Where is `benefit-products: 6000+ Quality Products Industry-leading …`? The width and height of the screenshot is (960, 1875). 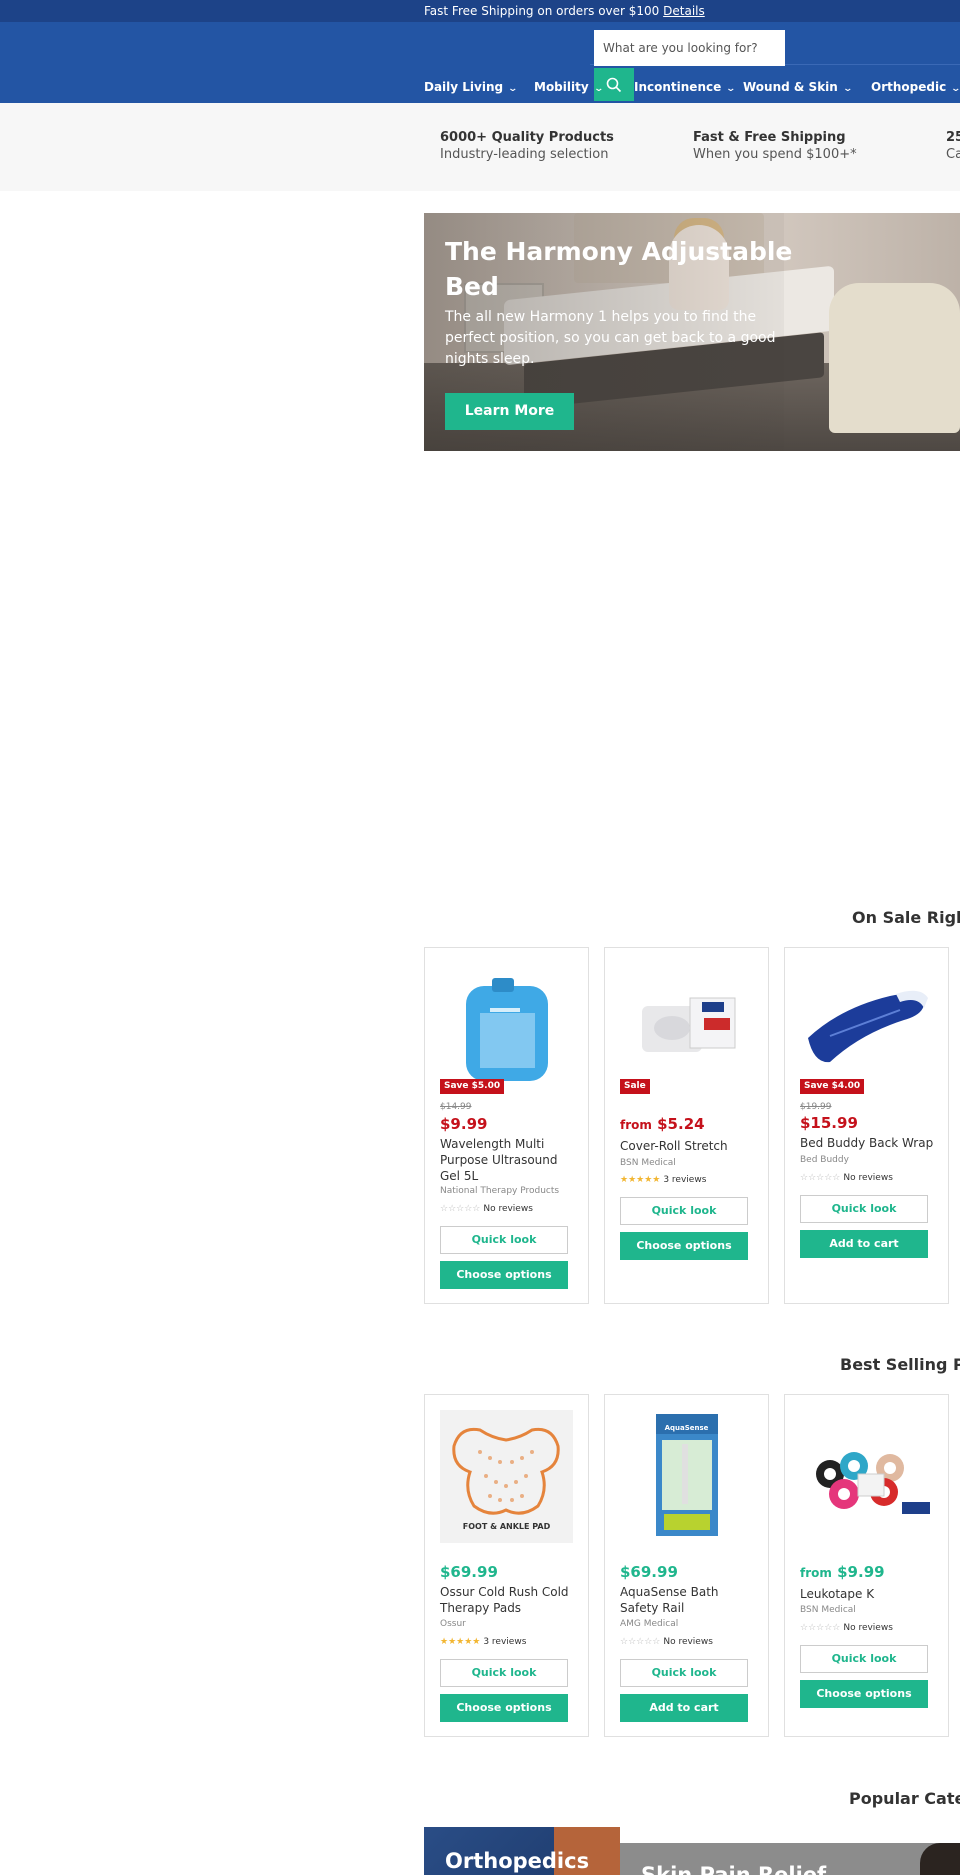 benefit-products: 6000+ Quality Products Industry-leading … is located at coordinates (527, 146).